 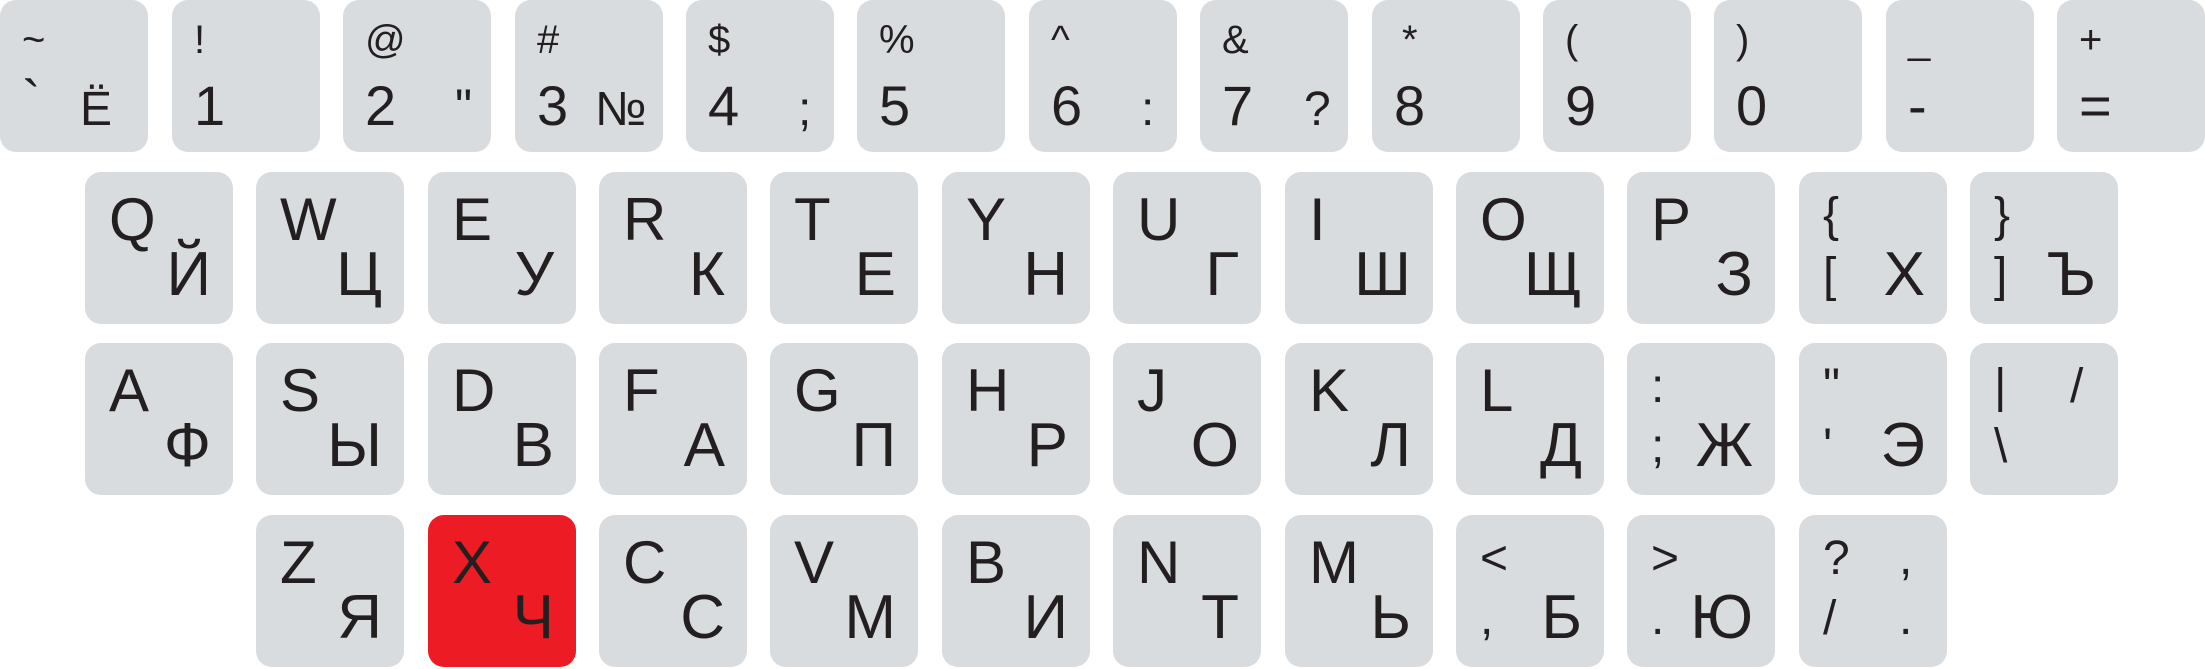 I want to click on key-cyrillic-letter: Я, so click(x=359, y=617).